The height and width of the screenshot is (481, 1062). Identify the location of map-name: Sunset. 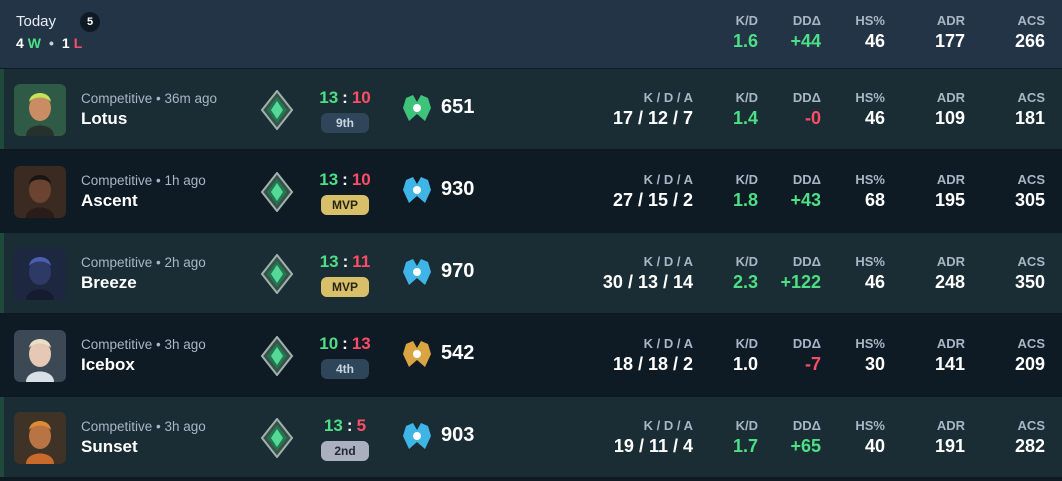
(109, 446).